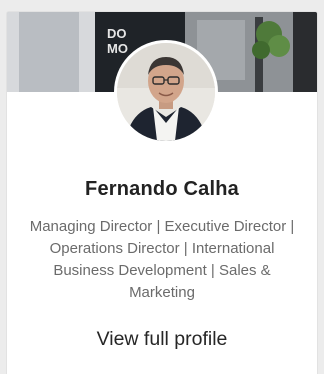 Image resolution: width=324 pixels, height=374 pixels. I want to click on profile-name: Fernando Calha, so click(162, 189).